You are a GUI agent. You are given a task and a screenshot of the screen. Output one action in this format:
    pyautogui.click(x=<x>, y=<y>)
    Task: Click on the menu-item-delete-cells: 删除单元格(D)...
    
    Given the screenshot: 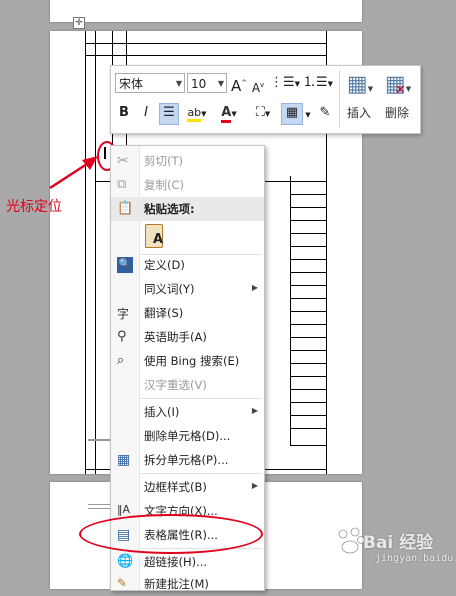 What is the action you would take?
    pyautogui.click(x=187, y=436)
    